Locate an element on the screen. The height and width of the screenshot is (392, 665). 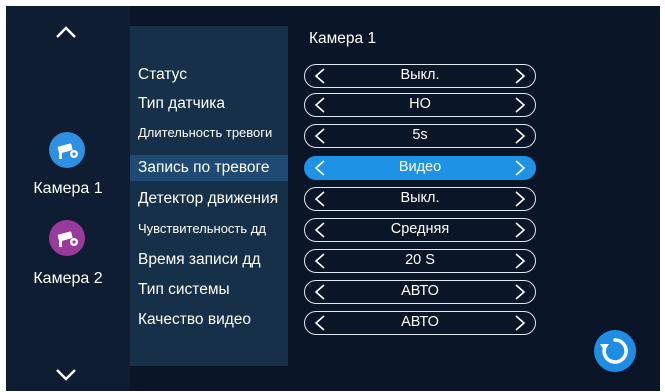
setting-label-video-quality: Качество видео is located at coordinates (195, 319).